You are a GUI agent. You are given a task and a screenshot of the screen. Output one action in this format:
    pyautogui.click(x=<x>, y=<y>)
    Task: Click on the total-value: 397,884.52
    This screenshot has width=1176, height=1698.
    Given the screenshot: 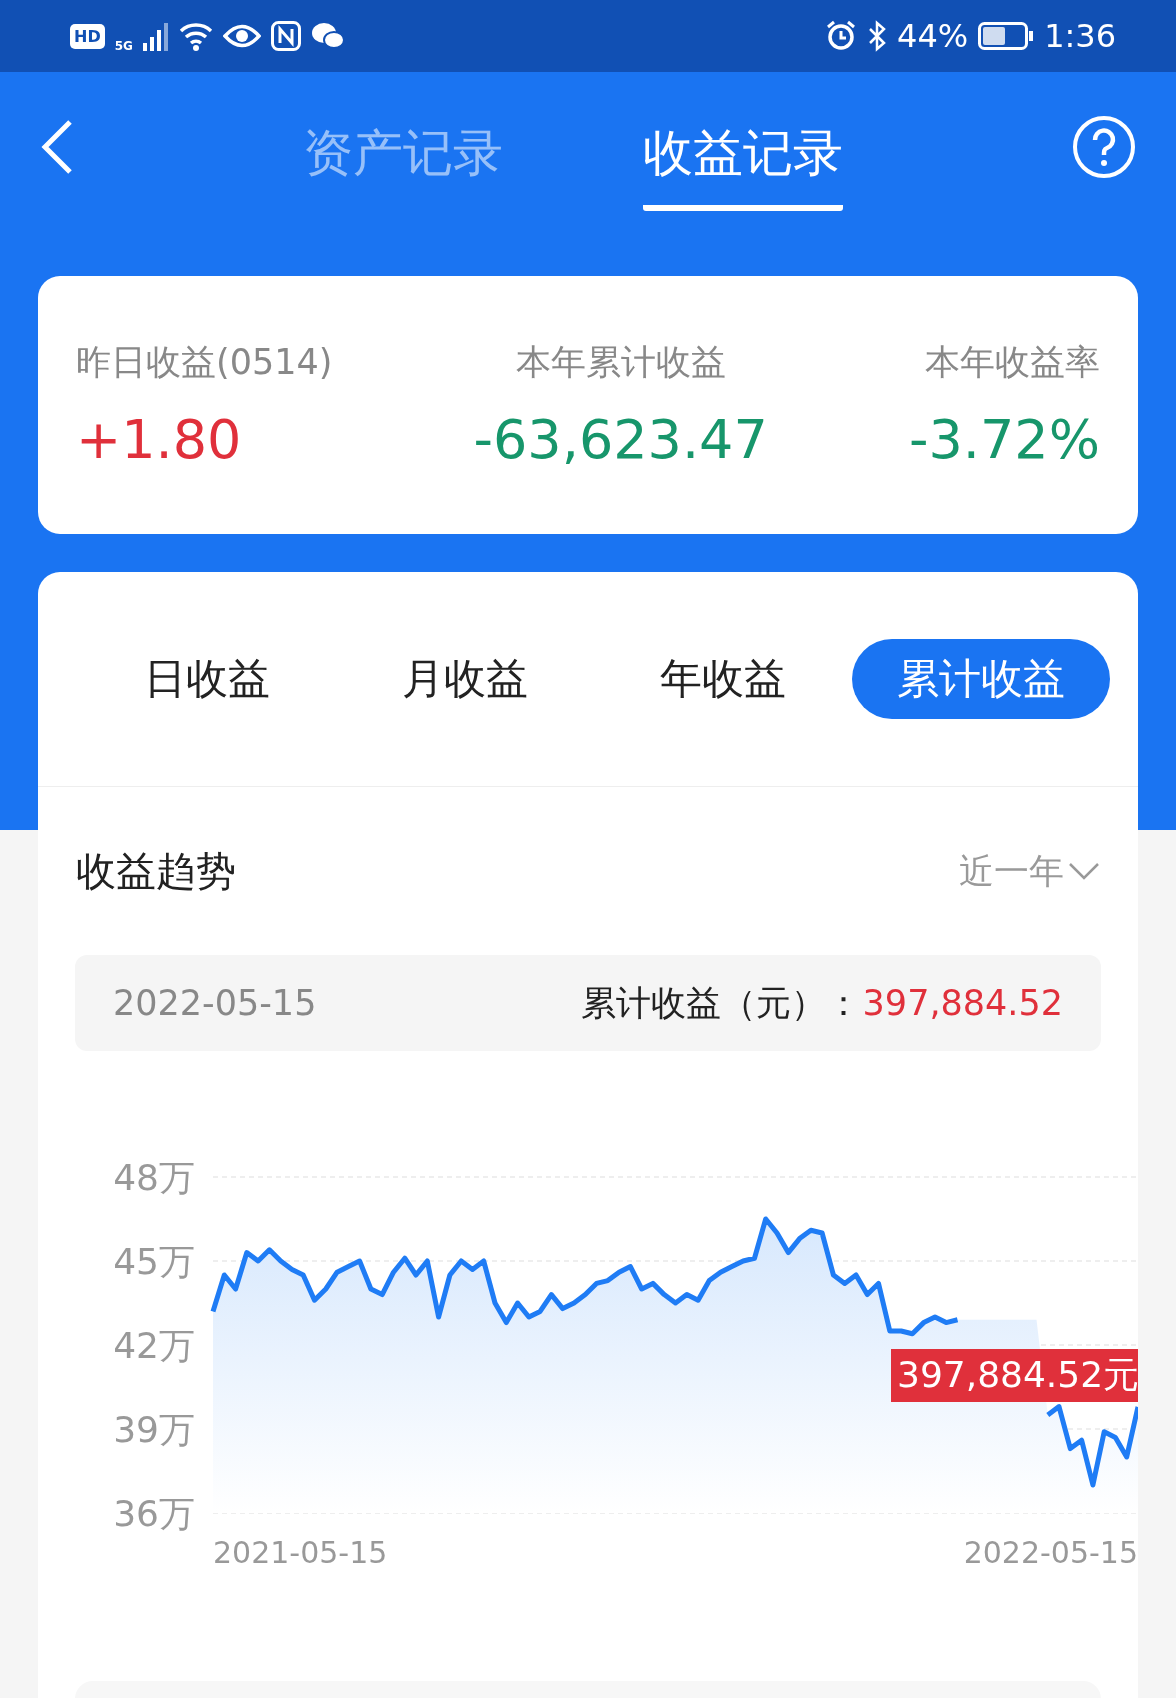 What is the action you would take?
    pyautogui.click(x=962, y=1003)
    